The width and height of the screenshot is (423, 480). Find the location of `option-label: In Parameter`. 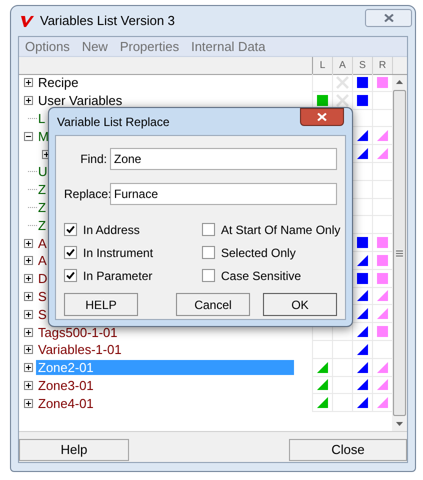

option-label: In Parameter is located at coordinates (117, 276).